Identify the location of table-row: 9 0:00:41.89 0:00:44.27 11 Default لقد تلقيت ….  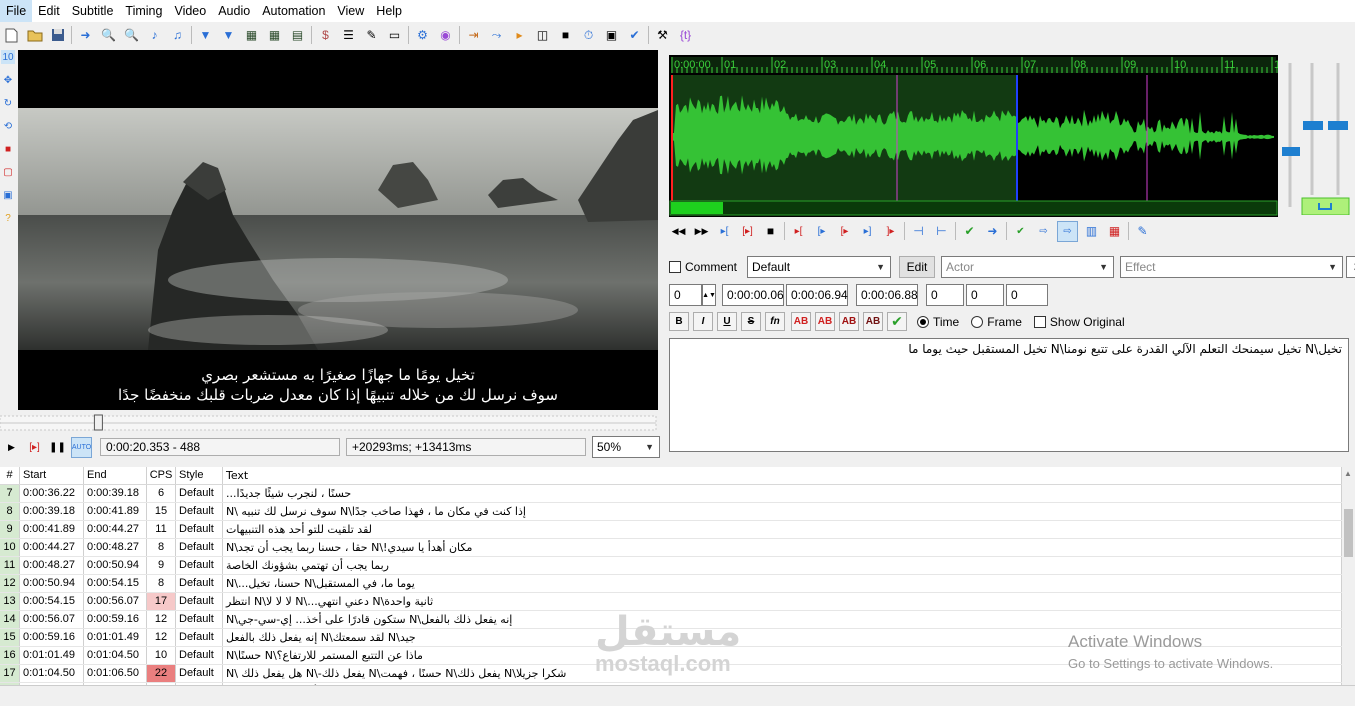
(671, 530).